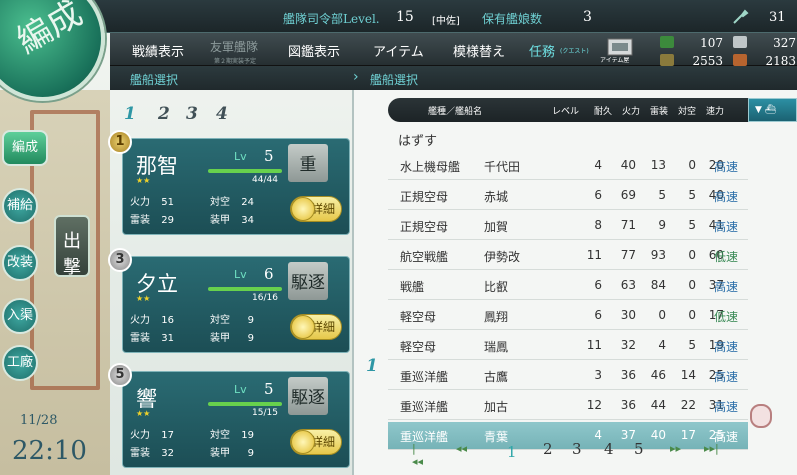 The image size is (797, 475). What do you see at coordinates (20, 363) in the screenshot?
I see `sidebar-item-arsenal: 工廠` at bounding box center [20, 363].